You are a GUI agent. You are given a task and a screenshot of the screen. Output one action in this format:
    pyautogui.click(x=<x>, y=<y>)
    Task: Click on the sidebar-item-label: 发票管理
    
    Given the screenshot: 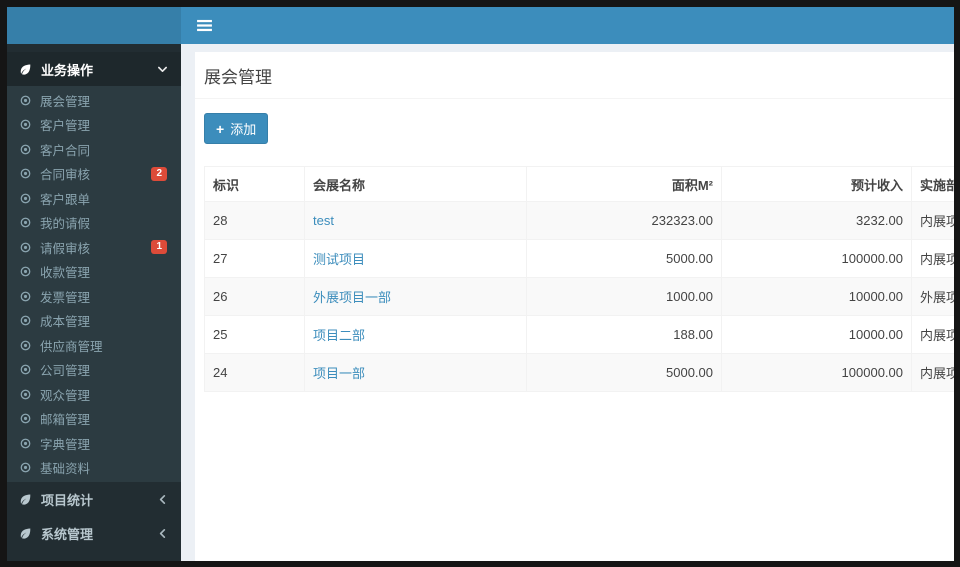 What is the action you would take?
    pyautogui.click(x=65, y=297)
    